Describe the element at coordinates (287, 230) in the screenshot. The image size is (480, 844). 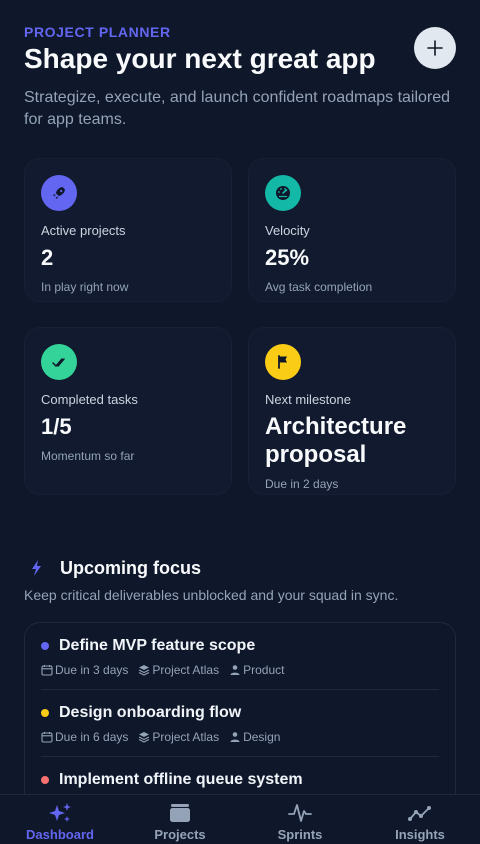
I see `stat-label: Velocity` at that location.